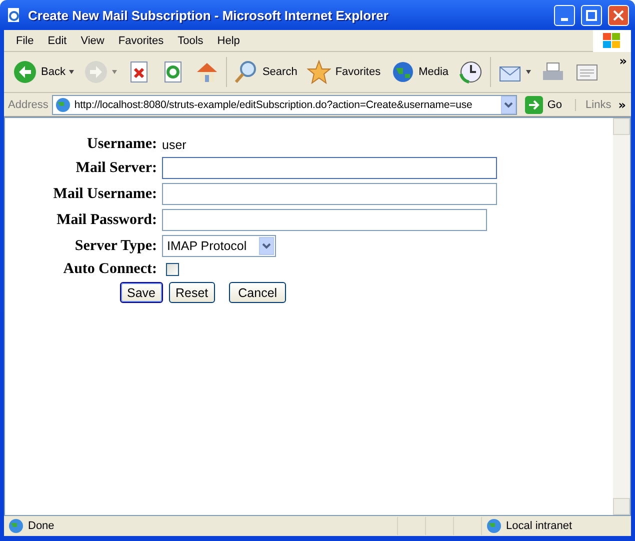  Describe the element at coordinates (141, 40) in the screenshot. I see `menu-item: Favorites` at that location.